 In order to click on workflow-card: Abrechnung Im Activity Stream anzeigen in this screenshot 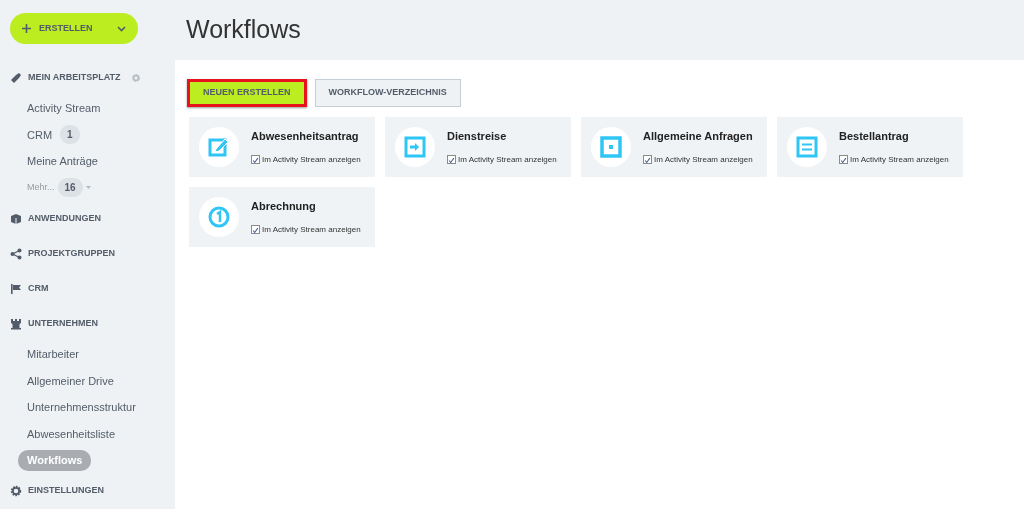, I will do `click(282, 217)`.